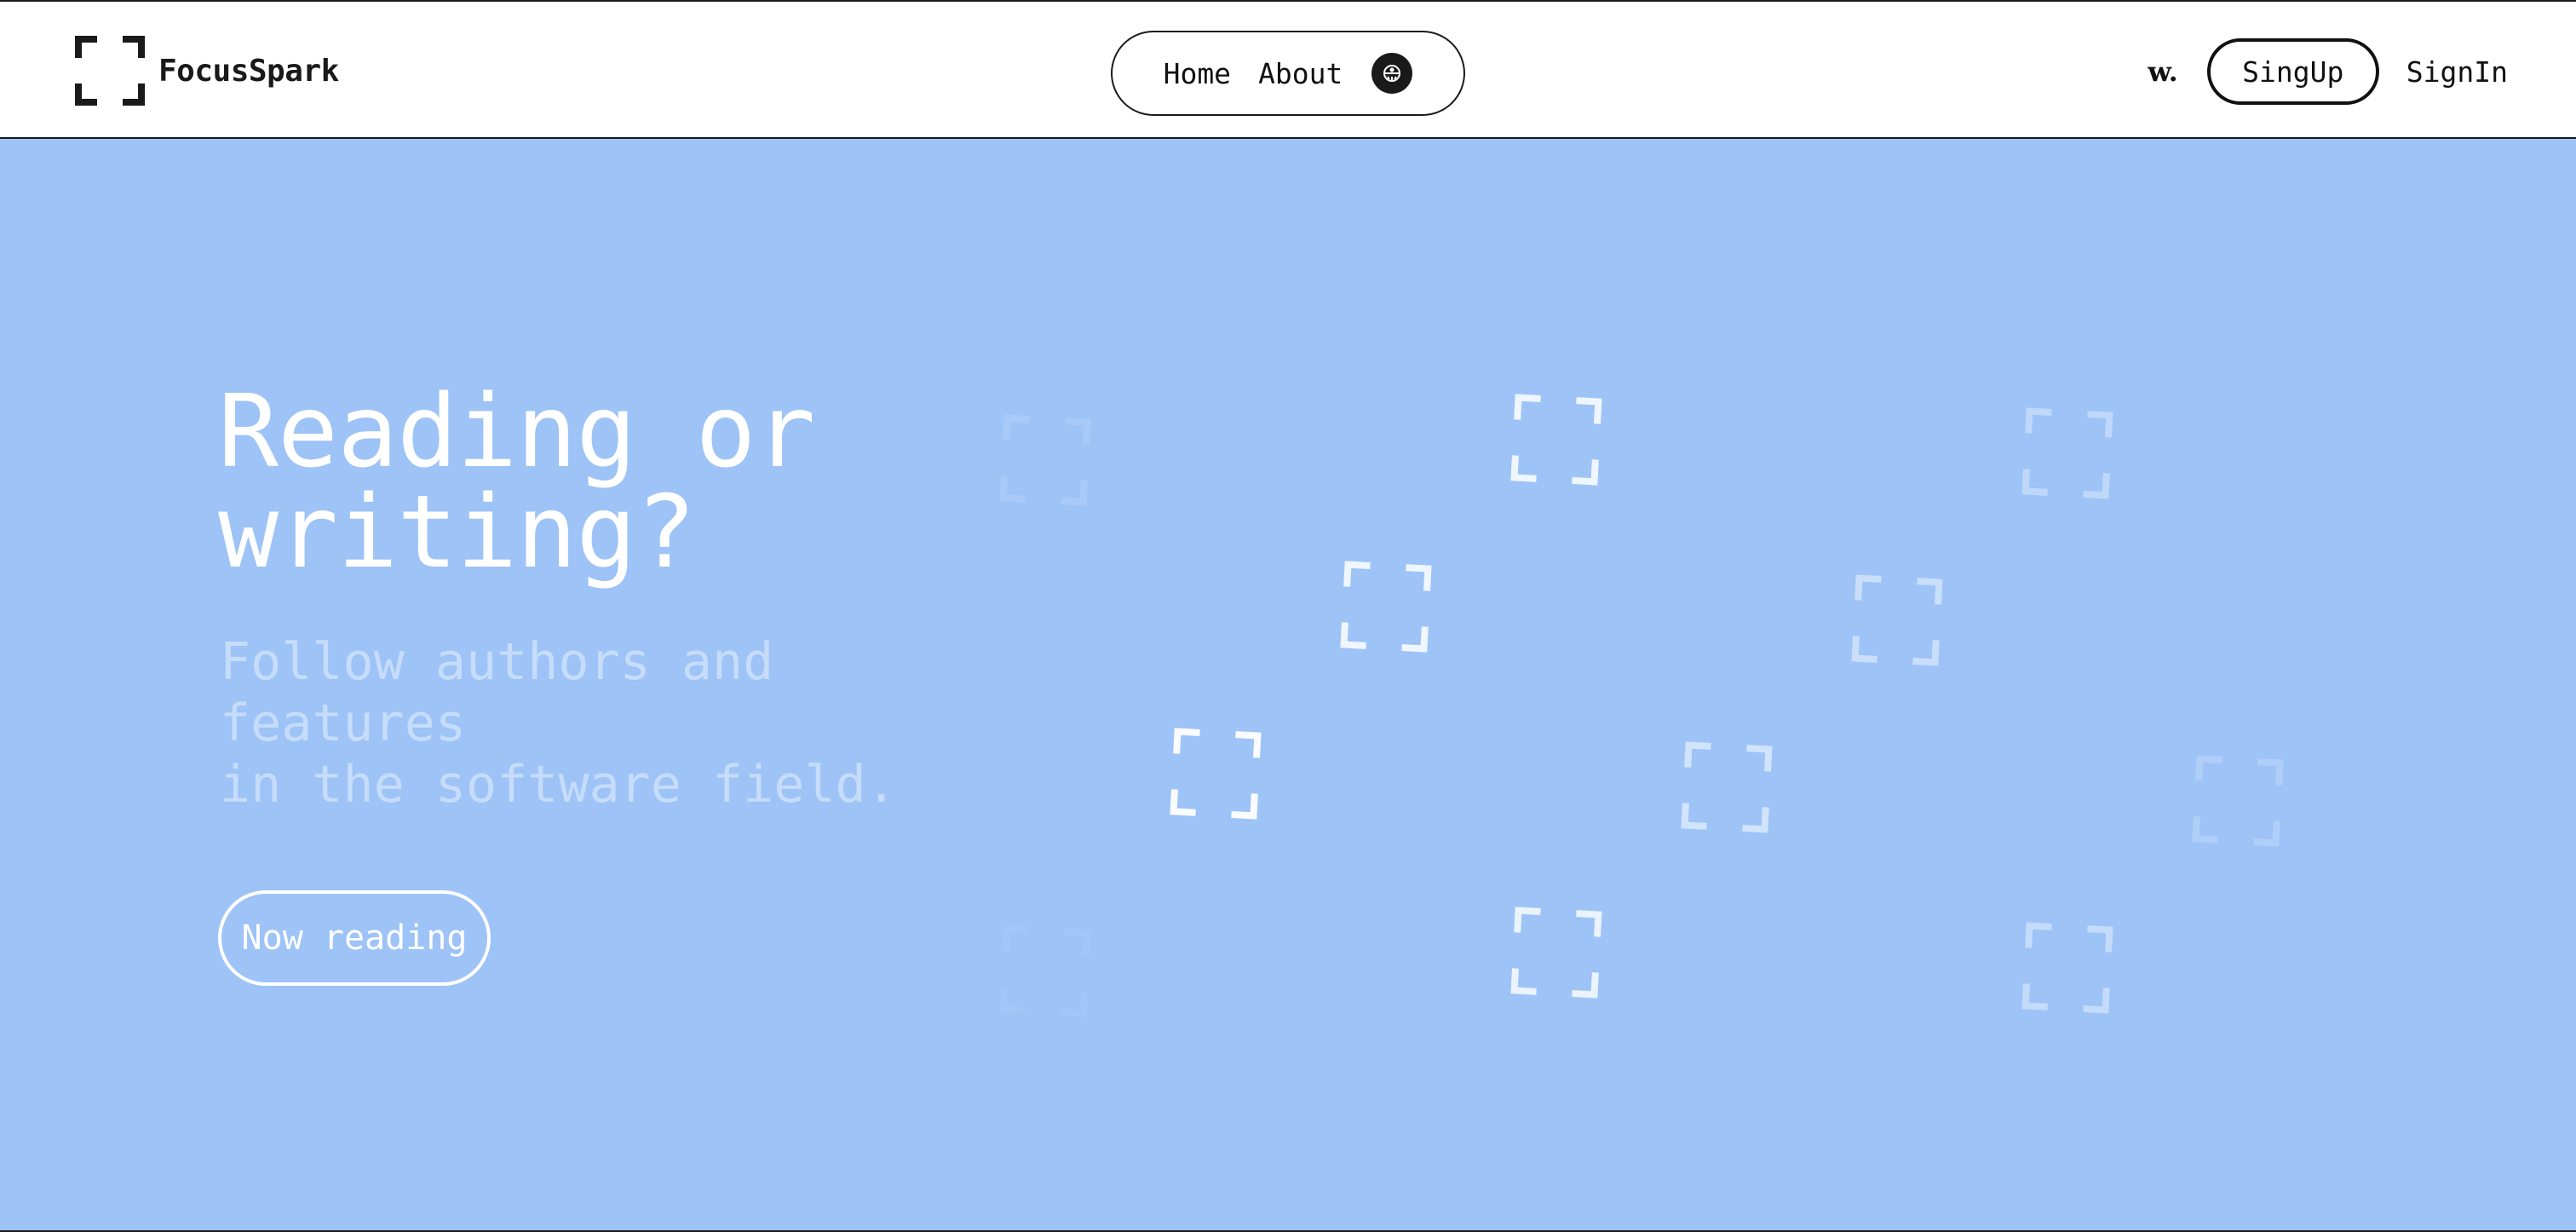  I want to click on brand-name: FocusSpark, so click(249, 71).